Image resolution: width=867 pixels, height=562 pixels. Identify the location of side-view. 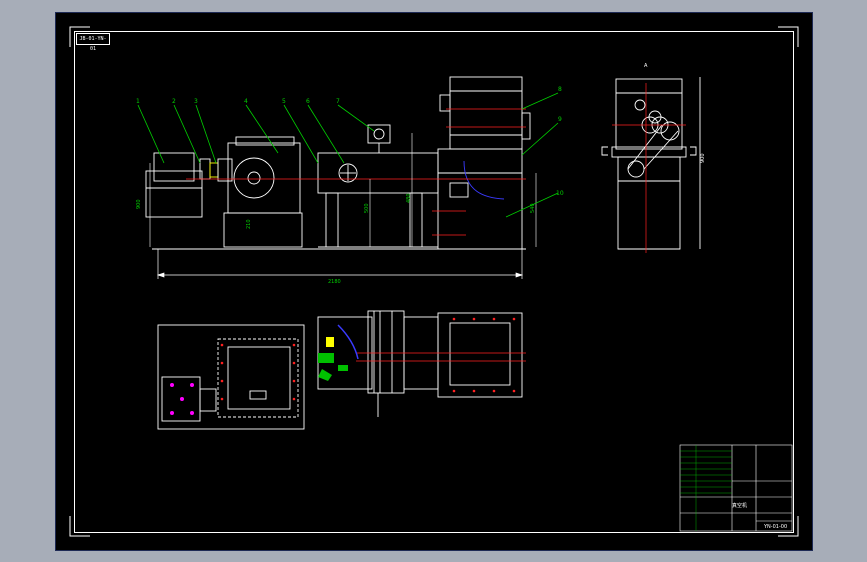
(651, 163).